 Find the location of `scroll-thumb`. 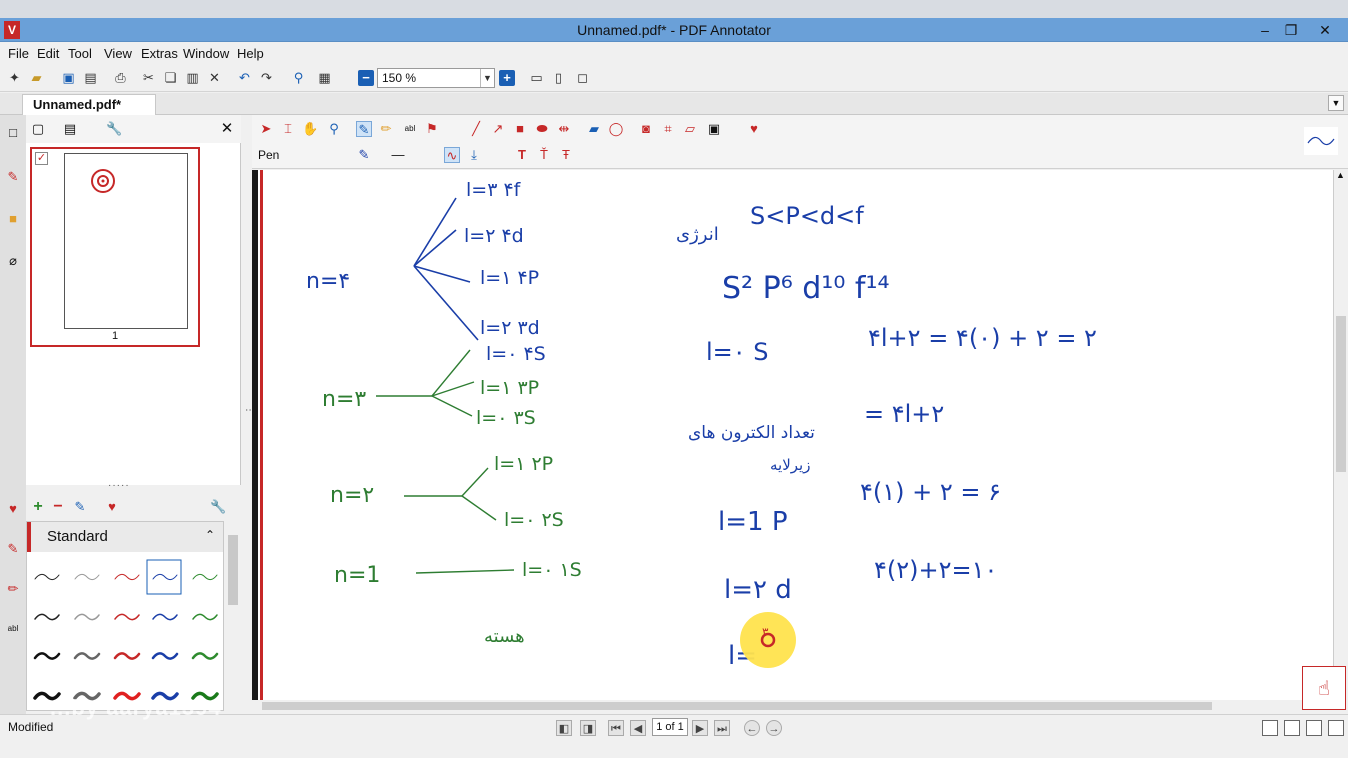

scroll-thumb is located at coordinates (233, 570).